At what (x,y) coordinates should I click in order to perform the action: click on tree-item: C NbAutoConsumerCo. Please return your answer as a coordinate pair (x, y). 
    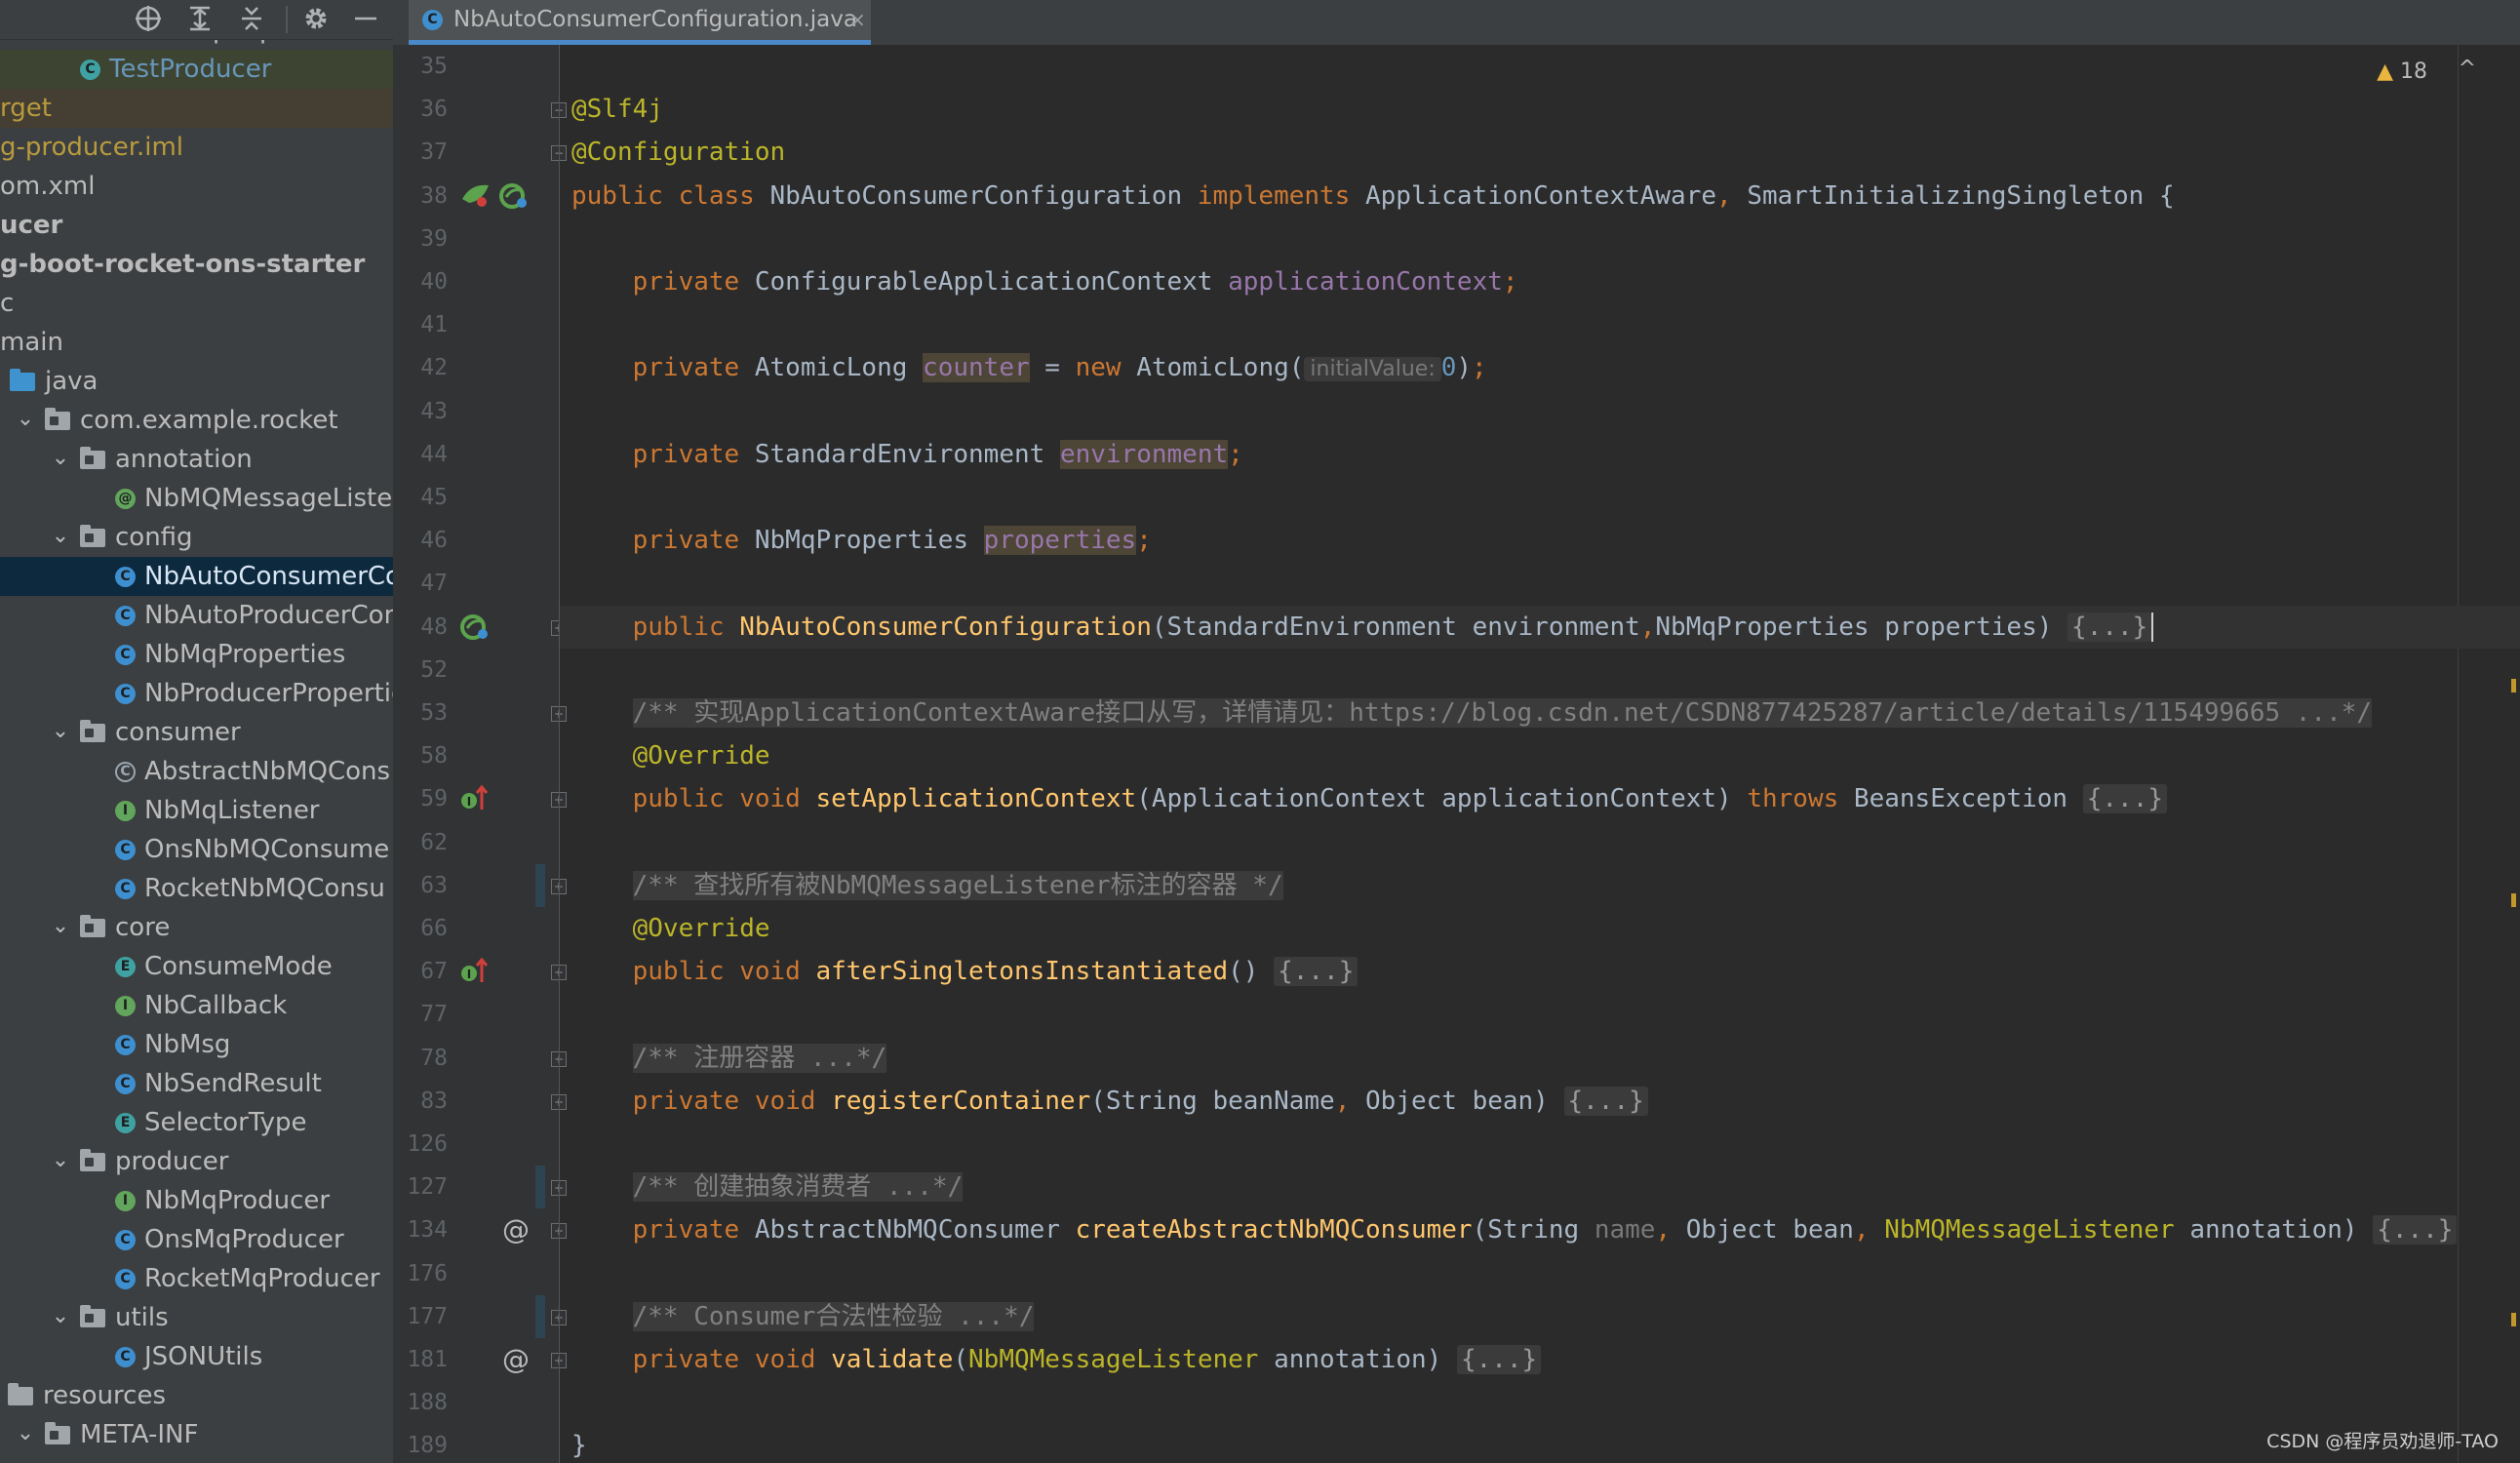
    Looking at the image, I should click on (196, 576).